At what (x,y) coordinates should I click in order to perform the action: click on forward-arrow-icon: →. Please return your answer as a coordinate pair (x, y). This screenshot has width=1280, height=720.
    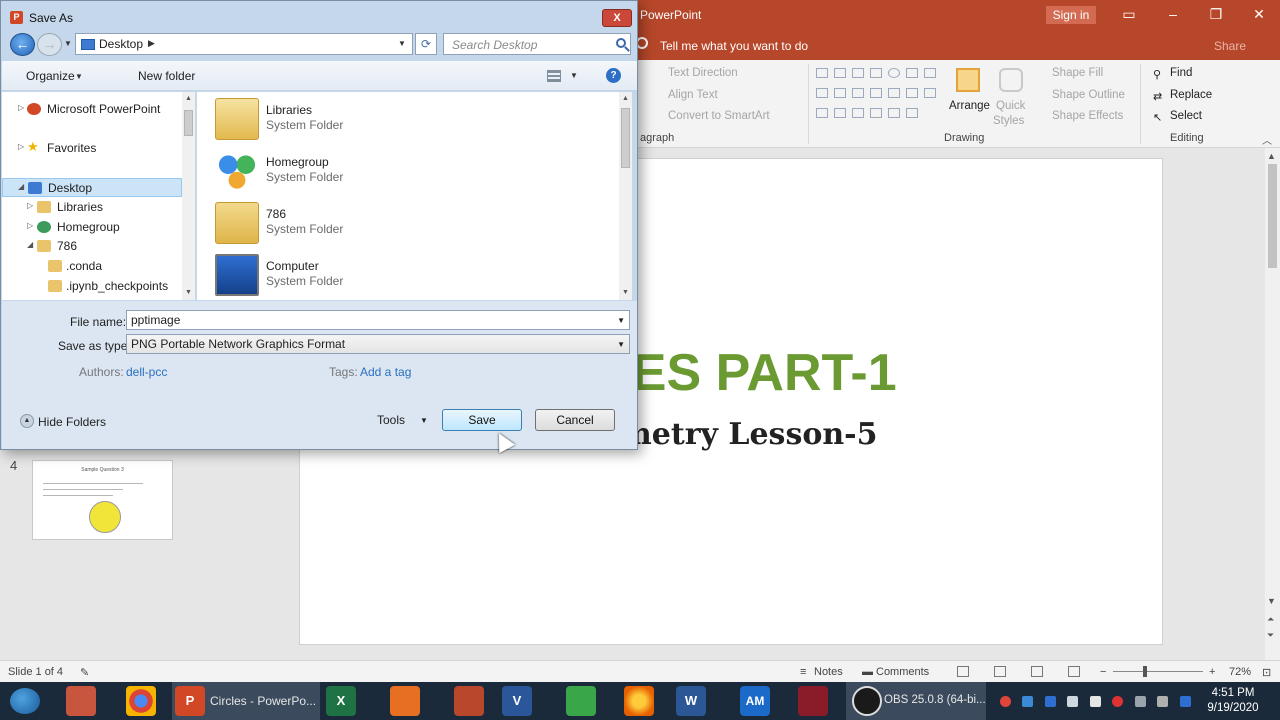
    Looking at the image, I should click on (49, 44).